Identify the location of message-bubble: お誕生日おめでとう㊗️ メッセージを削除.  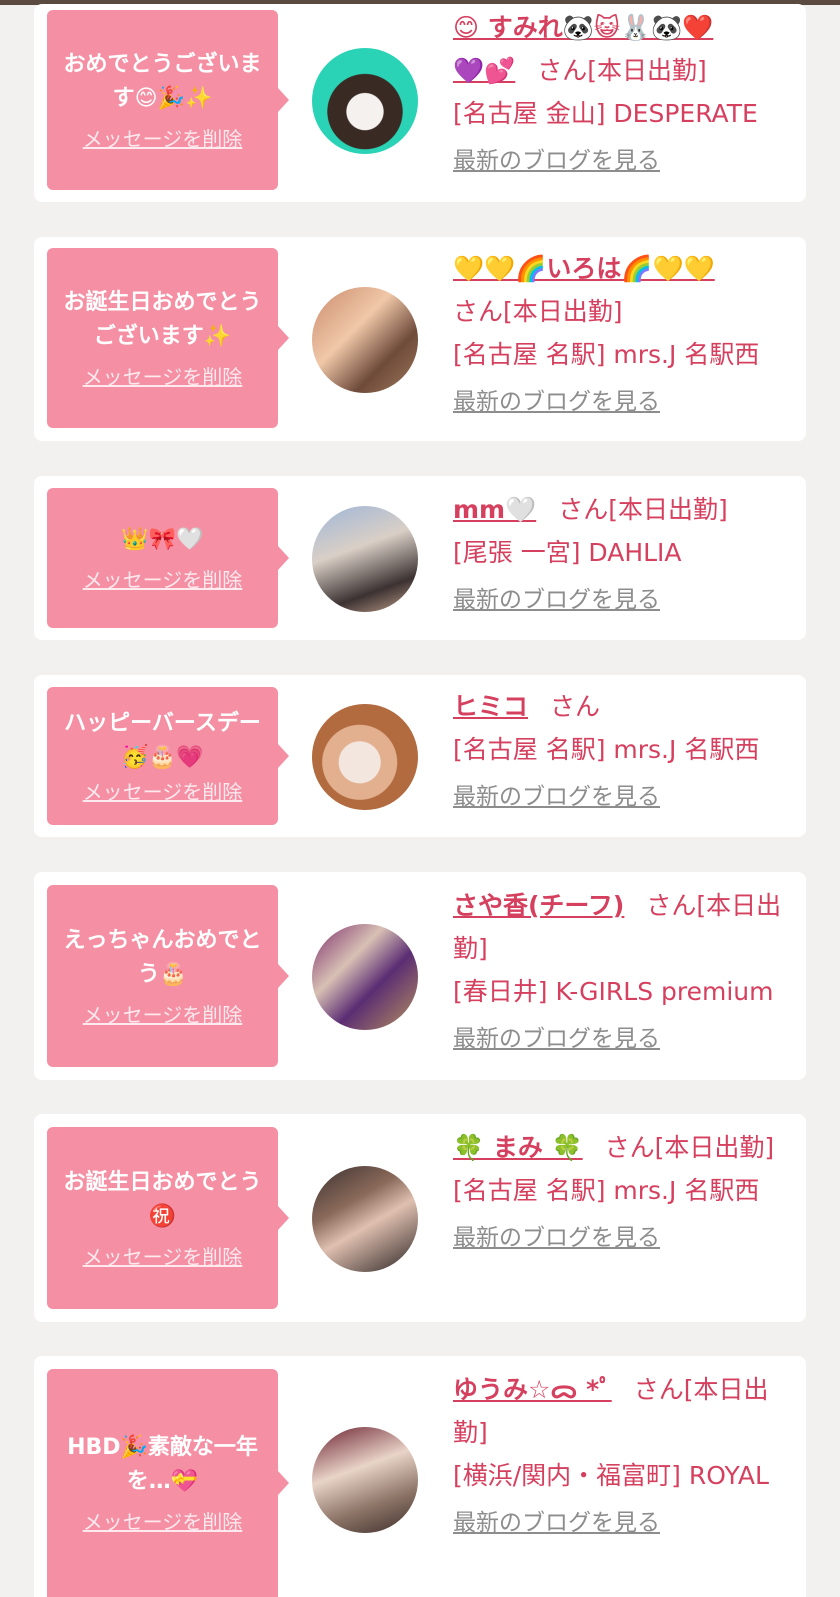
(168, 1218).